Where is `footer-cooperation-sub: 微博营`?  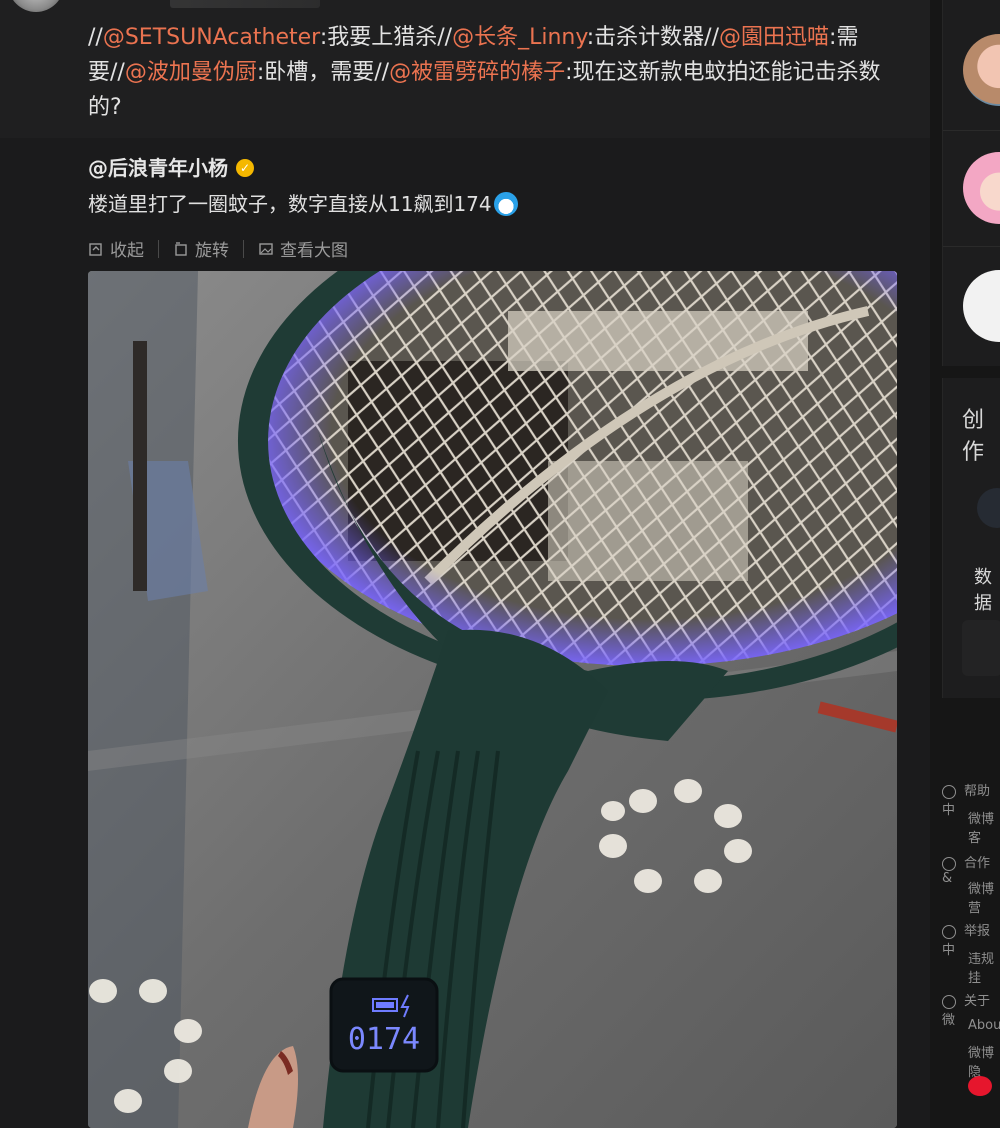 footer-cooperation-sub: 微博营 is located at coordinates (984, 897).